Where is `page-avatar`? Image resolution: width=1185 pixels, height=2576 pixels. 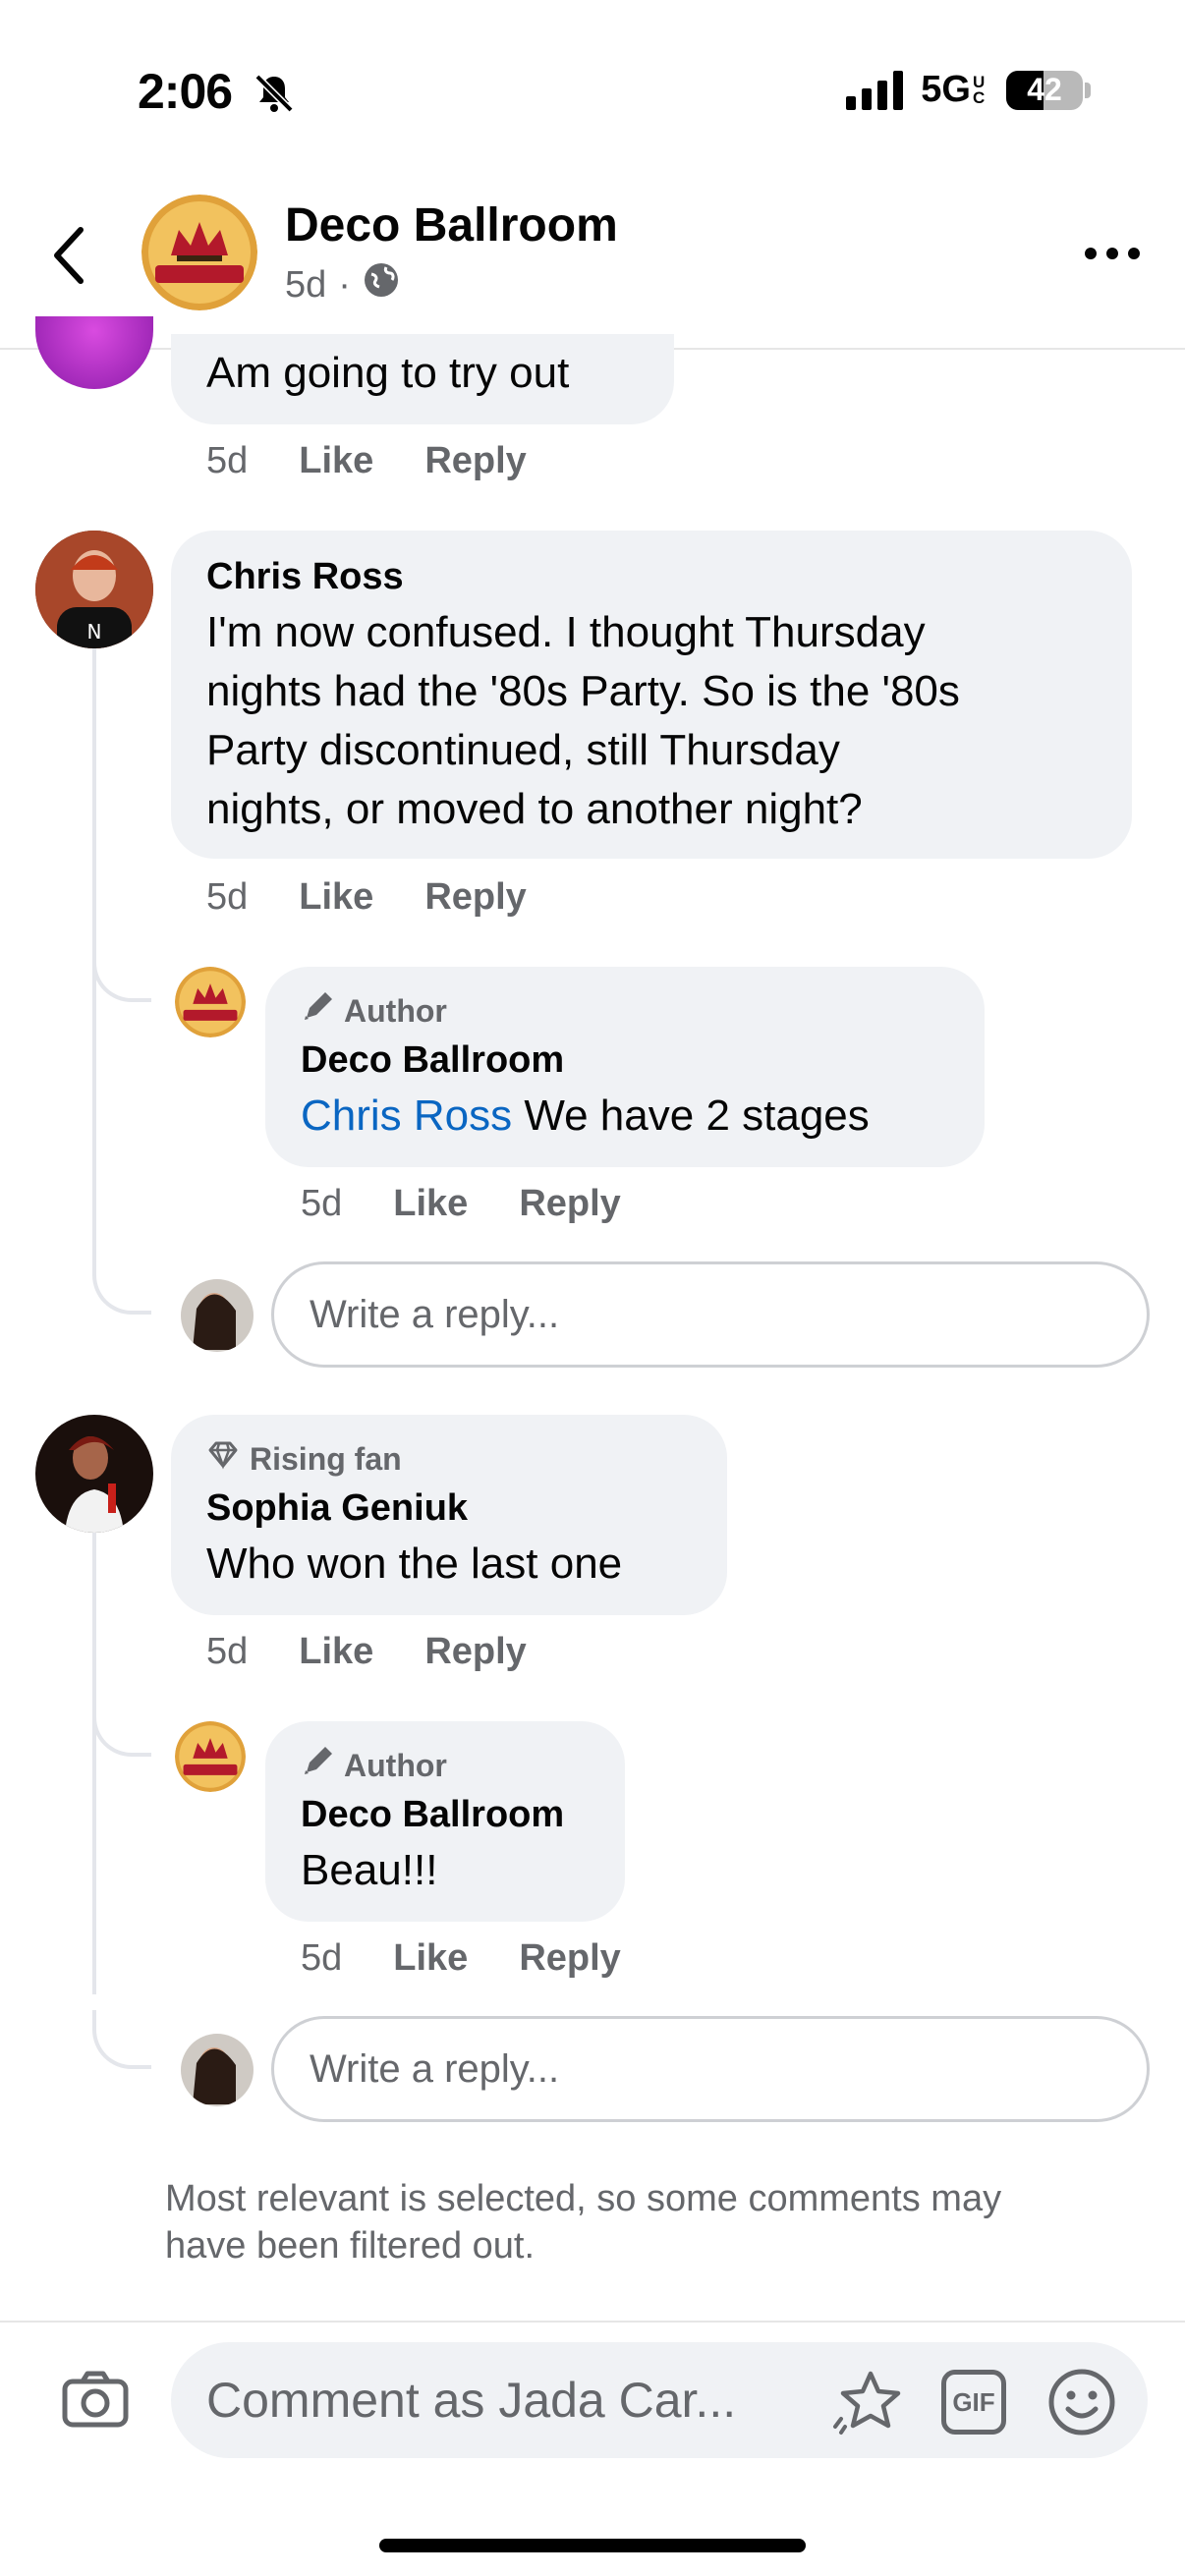 page-avatar is located at coordinates (199, 252).